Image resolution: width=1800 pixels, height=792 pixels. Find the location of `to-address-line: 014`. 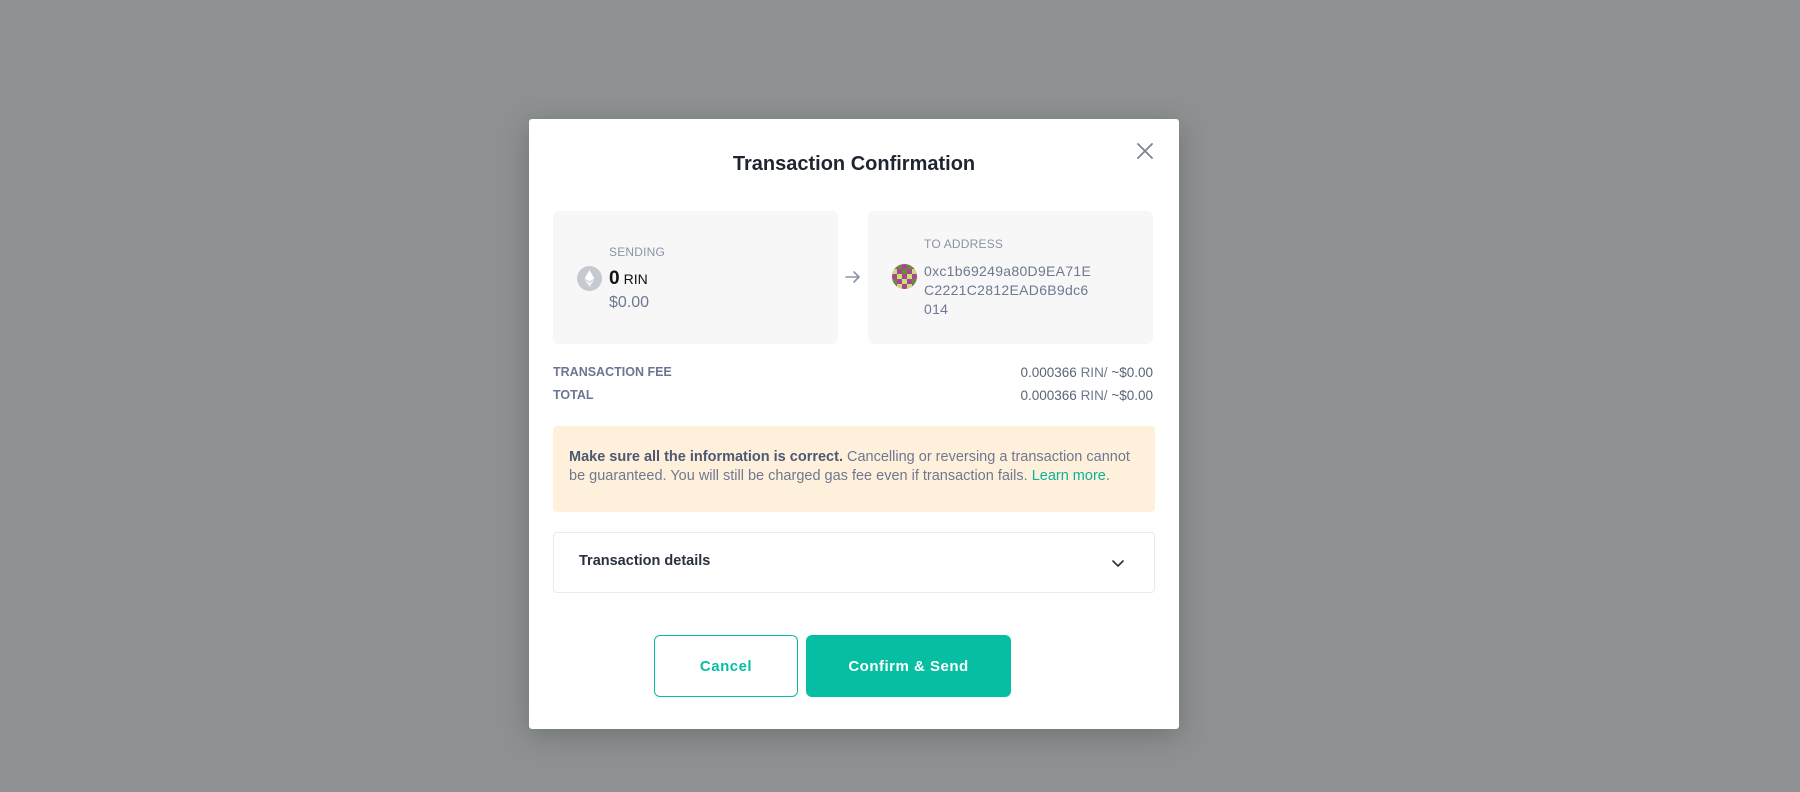

to-address-line: 014 is located at coordinates (936, 309).